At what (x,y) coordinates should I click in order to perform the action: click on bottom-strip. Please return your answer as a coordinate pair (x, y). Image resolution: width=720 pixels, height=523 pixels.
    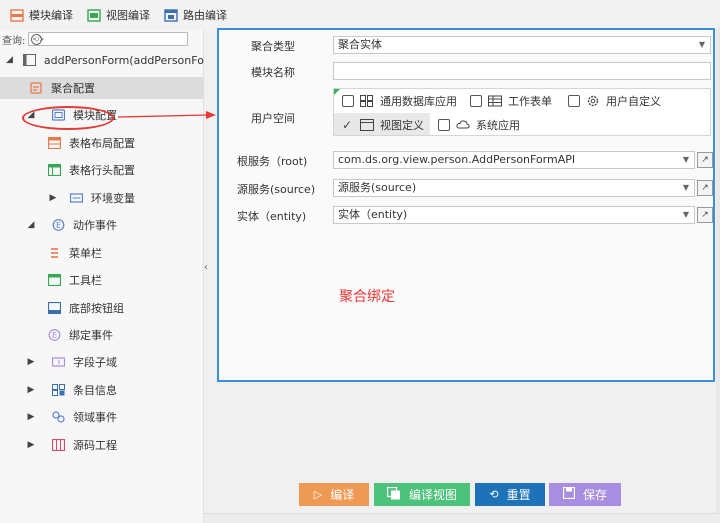
    Looking at the image, I should click on (462, 518).